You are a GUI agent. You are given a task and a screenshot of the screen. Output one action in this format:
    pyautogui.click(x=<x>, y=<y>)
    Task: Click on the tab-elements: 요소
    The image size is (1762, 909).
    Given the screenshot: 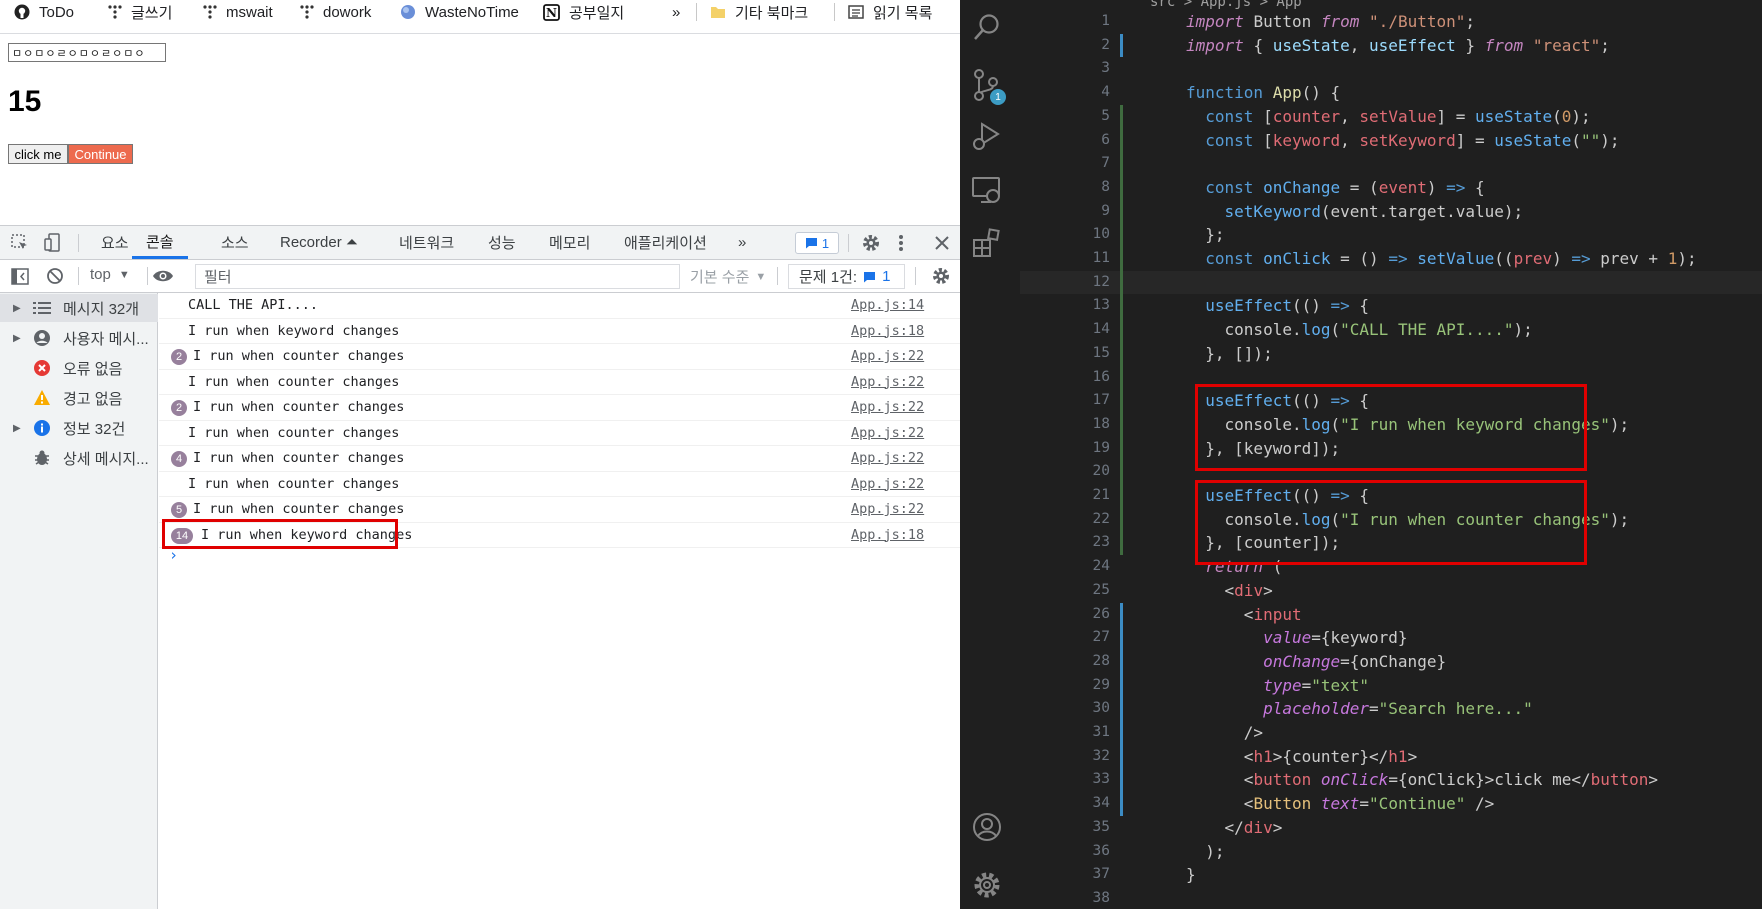 What is the action you would take?
    pyautogui.click(x=115, y=242)
    